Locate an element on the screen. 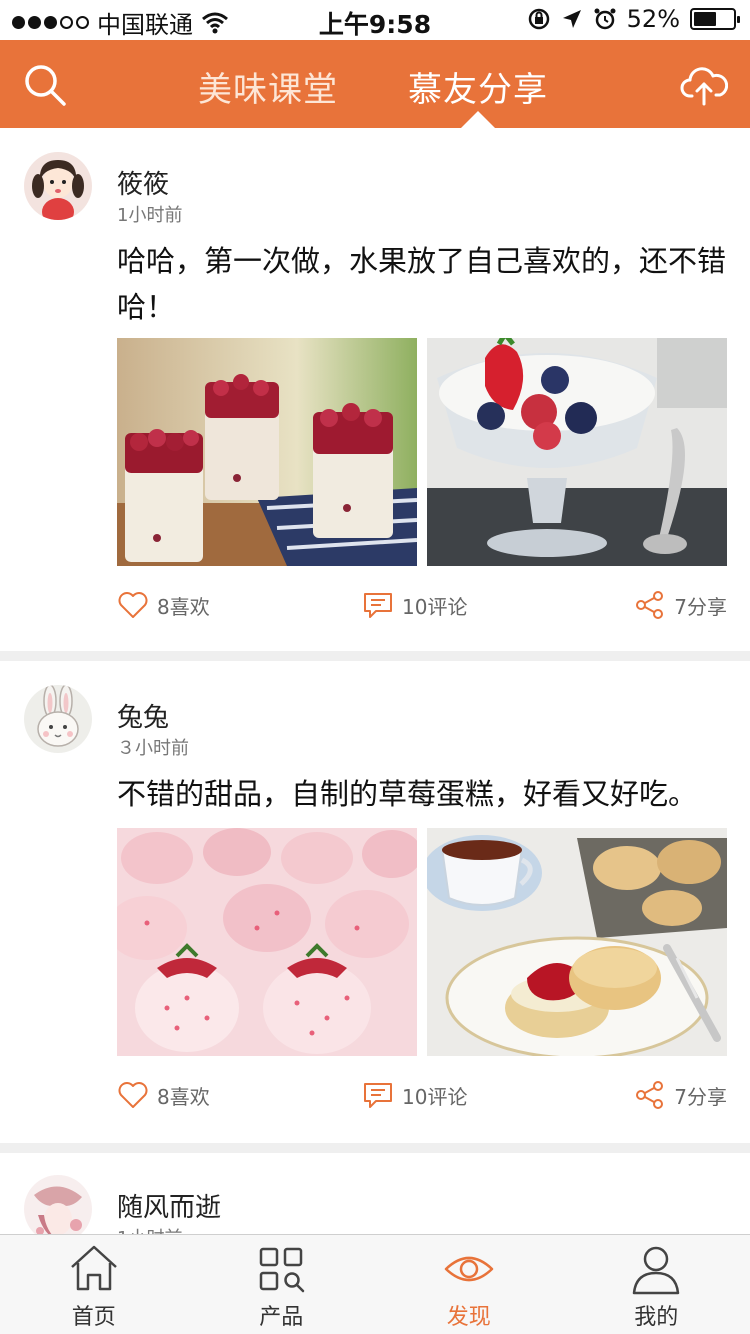 The image size is (750, 1334). username: 随风而逝 is located at coordinates (169, 1205).